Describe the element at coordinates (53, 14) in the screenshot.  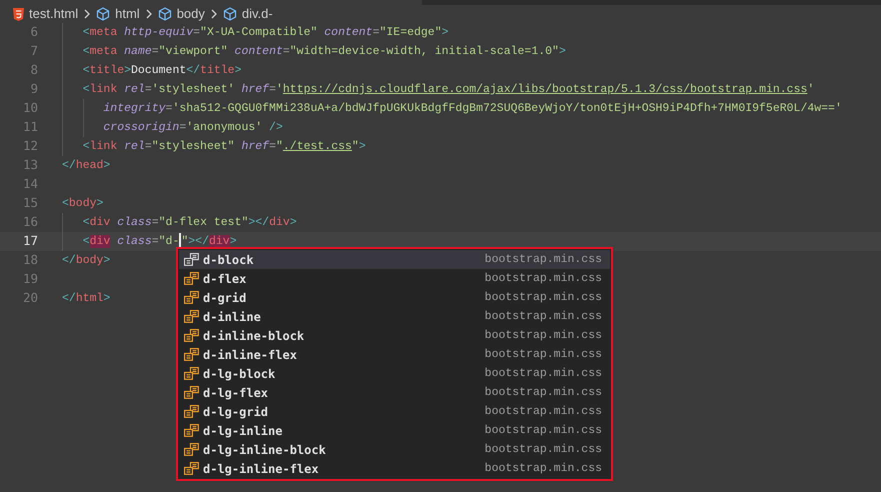
I see `breadcrumb-item: test.html` at that location.